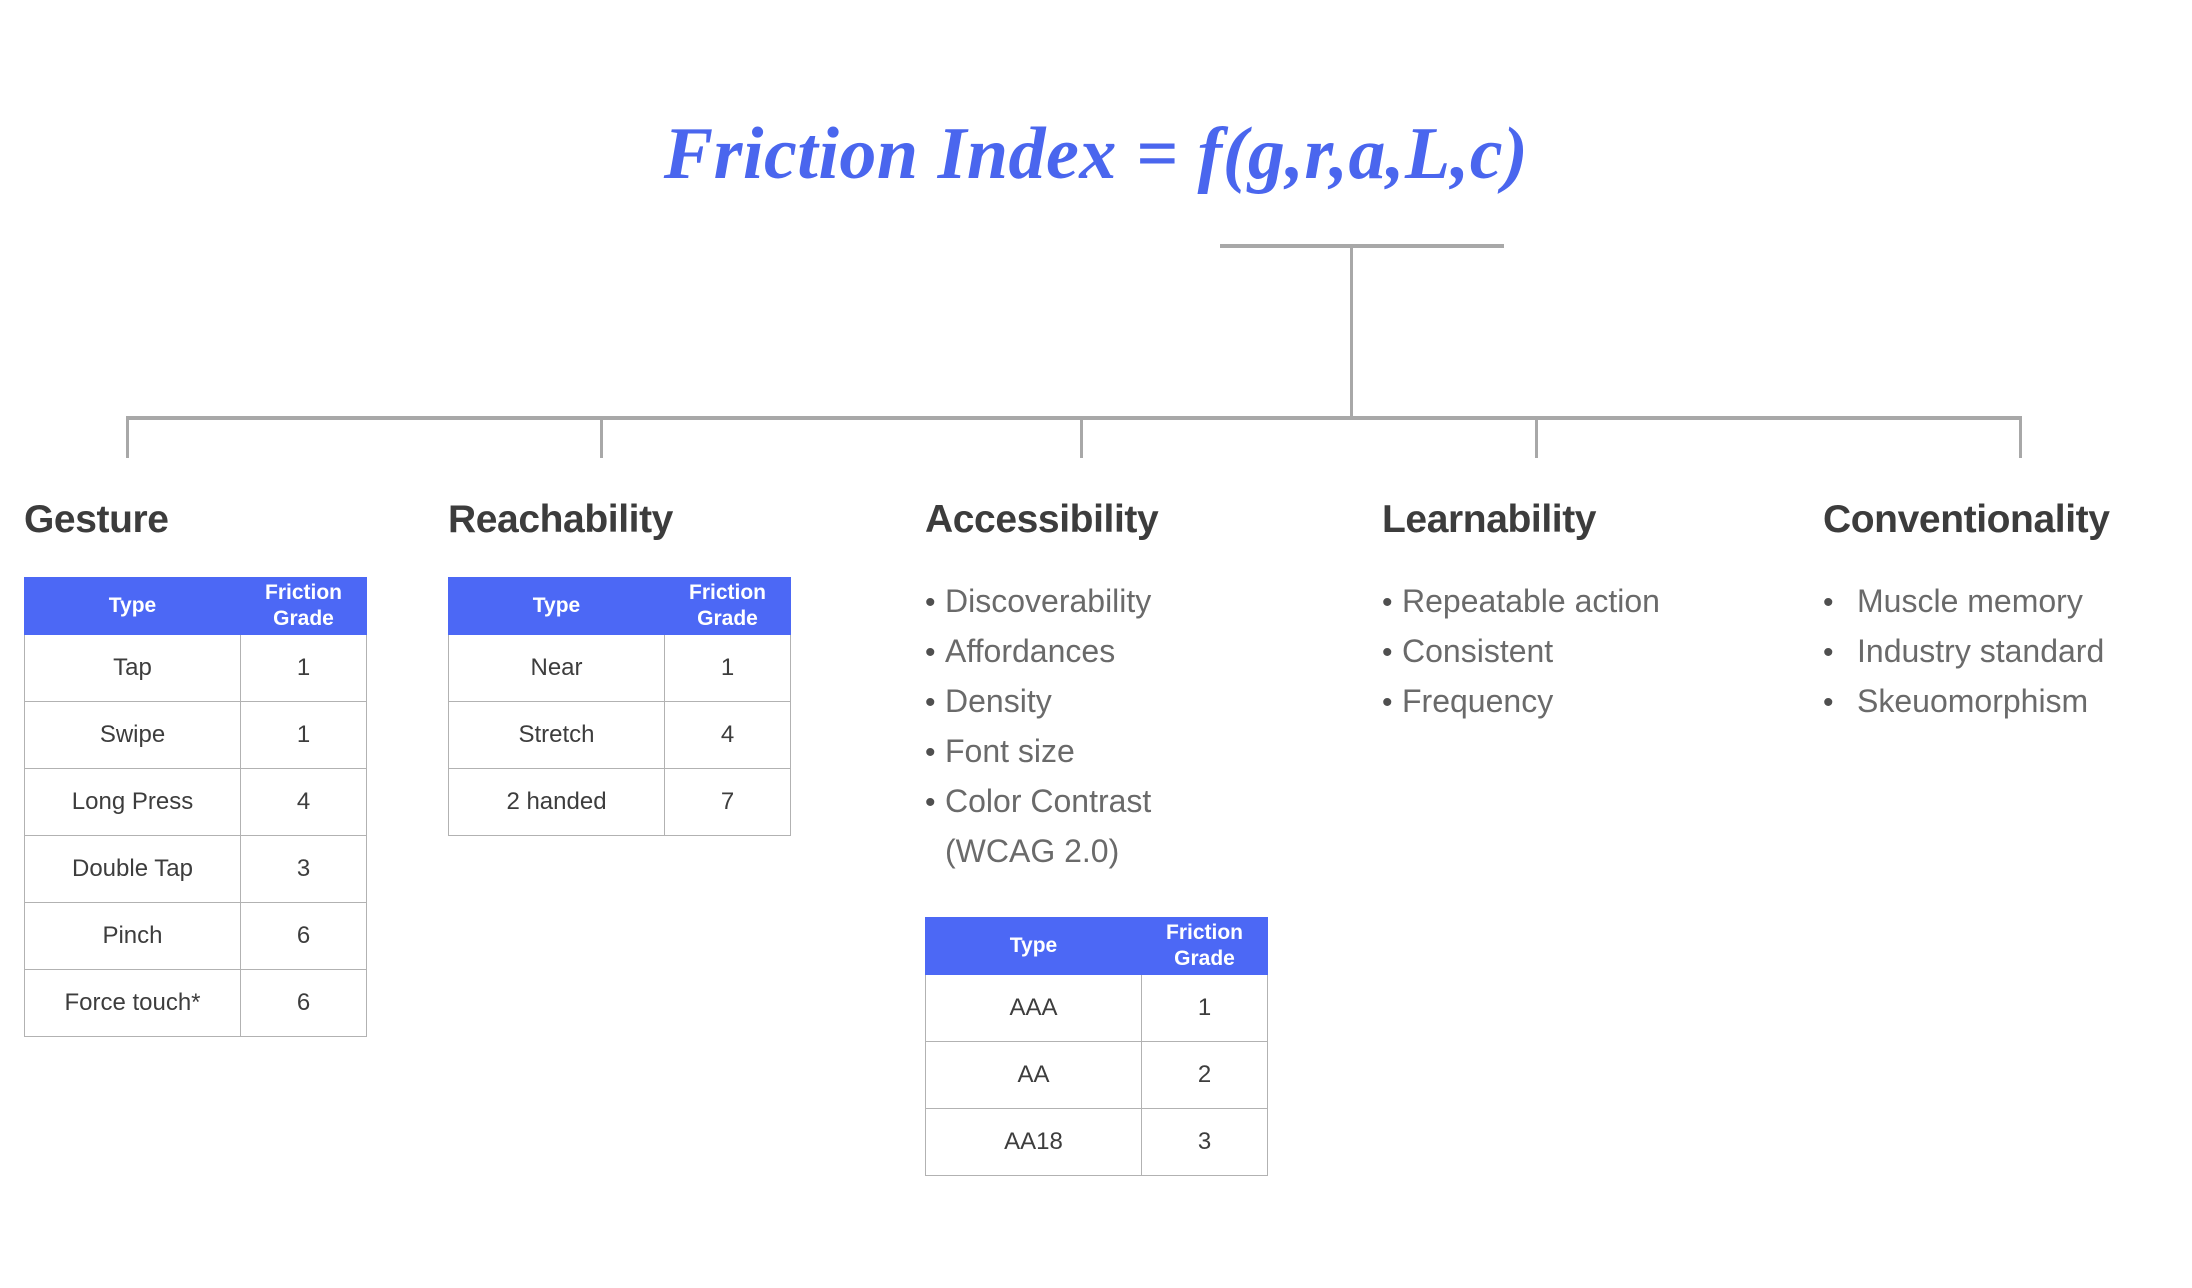 Image resolution: width=2192 pixels, height=1288 pixels. What do you see at coordinates (1362, 246) in the screenshot?
I see `connector-top-bar` at bounding box center [1362, 246].